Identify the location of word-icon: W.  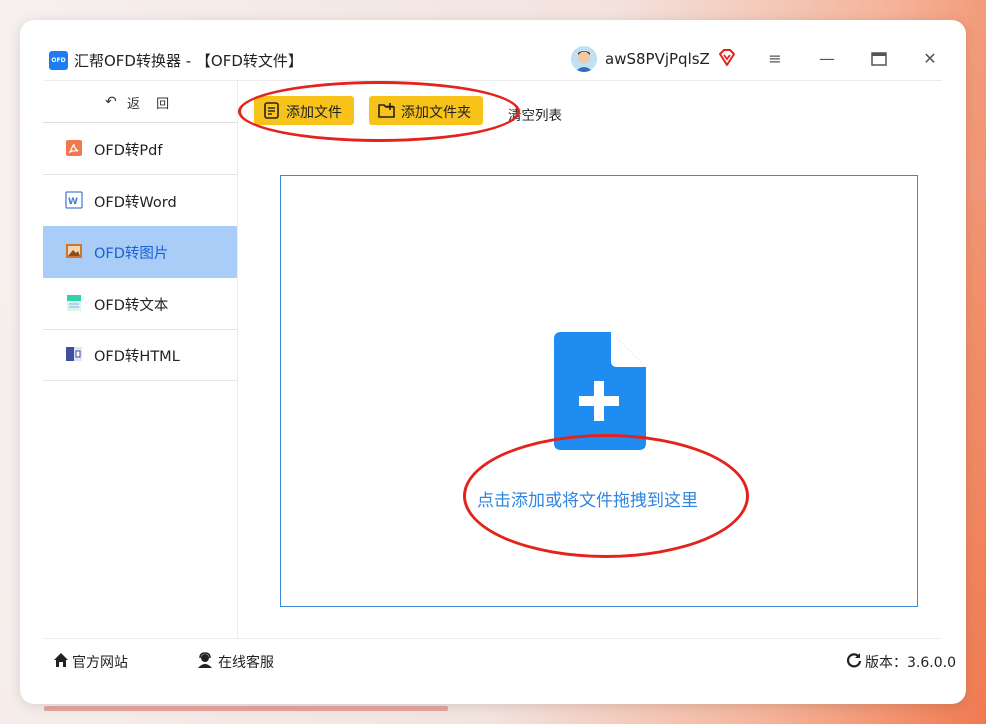
(74, 200).